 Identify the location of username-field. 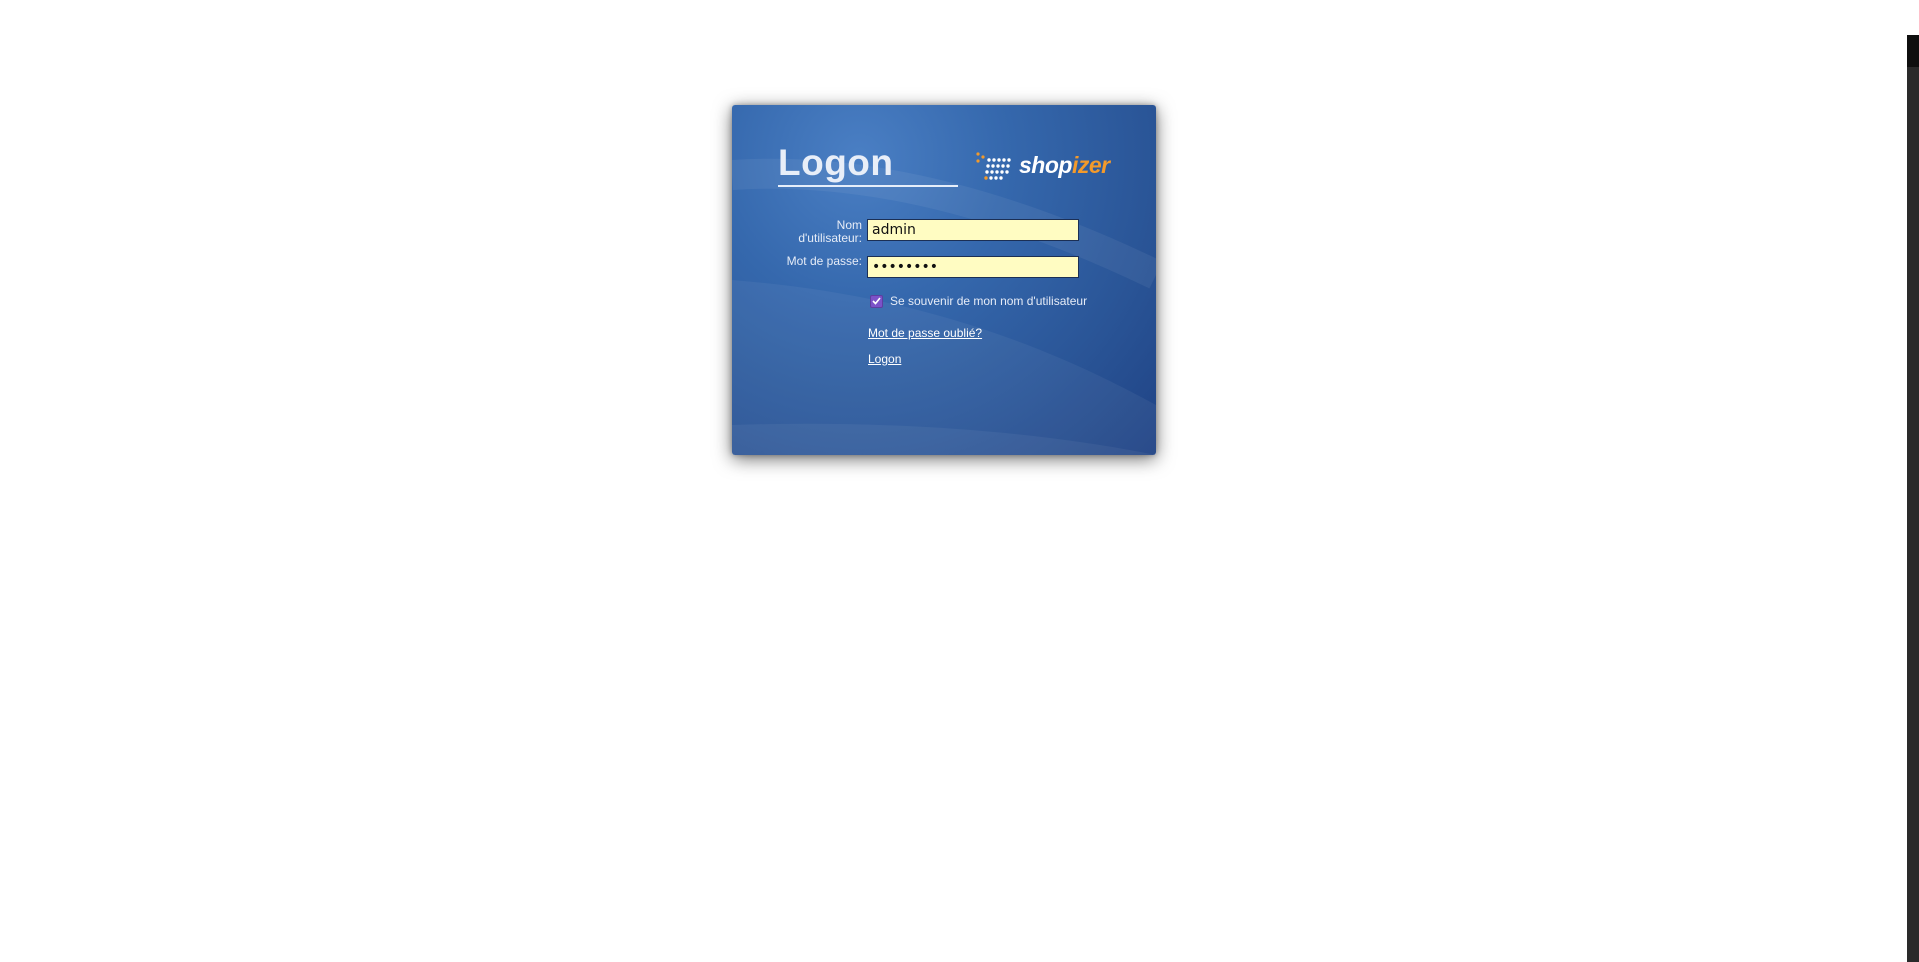
(973, 230).